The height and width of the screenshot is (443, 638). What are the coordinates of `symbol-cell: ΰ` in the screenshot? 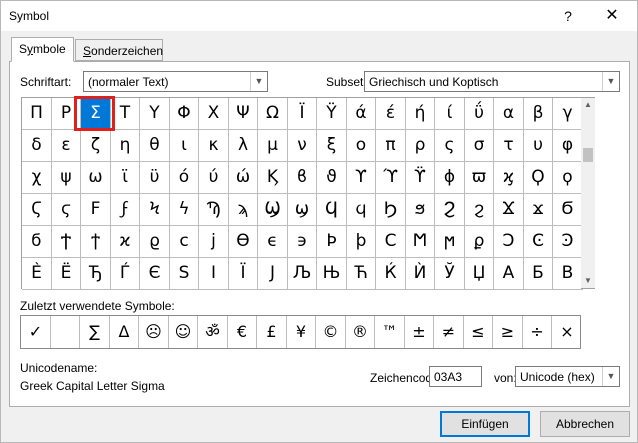 It's located at (479, 114).